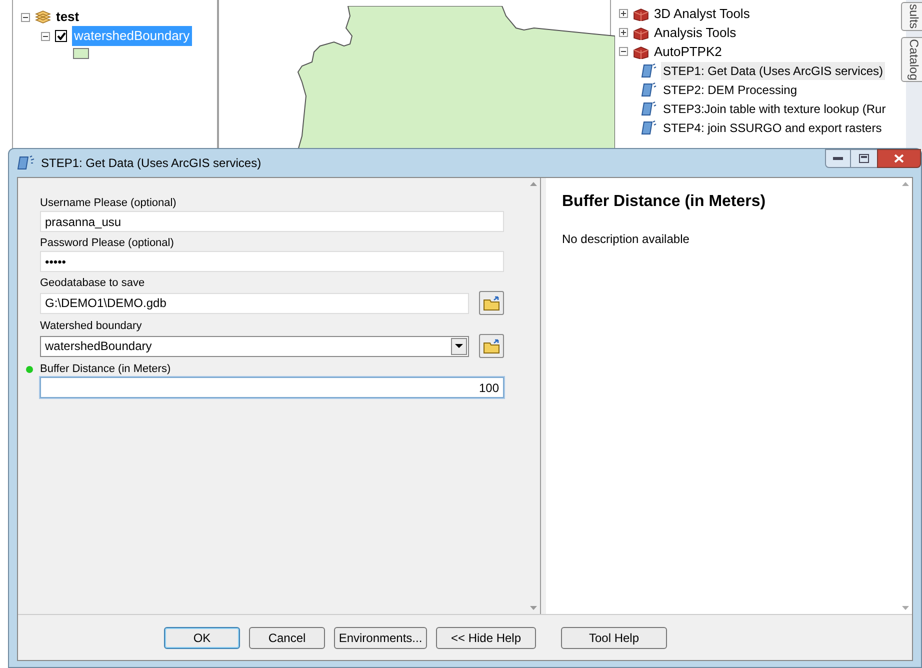 This screenshot has width=922, height=668. I want to click on layer-checkbox, so click(61, 36).